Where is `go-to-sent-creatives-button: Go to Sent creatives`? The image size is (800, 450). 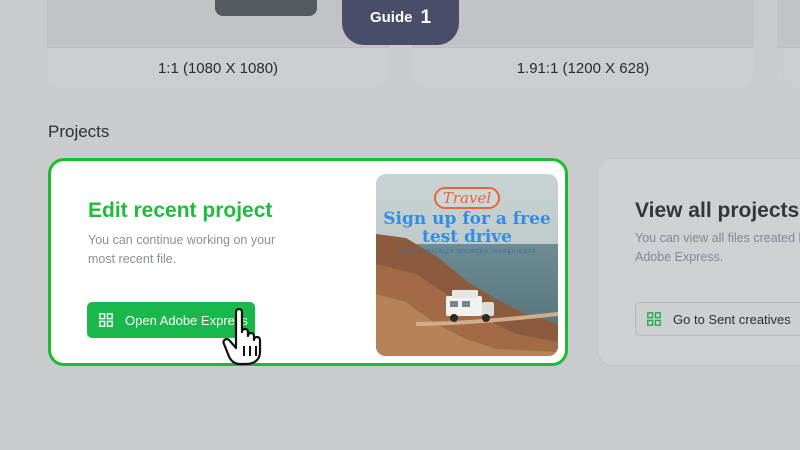
go-to-sent-creatives-button: Go to Sent creatives is located at coordinates (717, 319).